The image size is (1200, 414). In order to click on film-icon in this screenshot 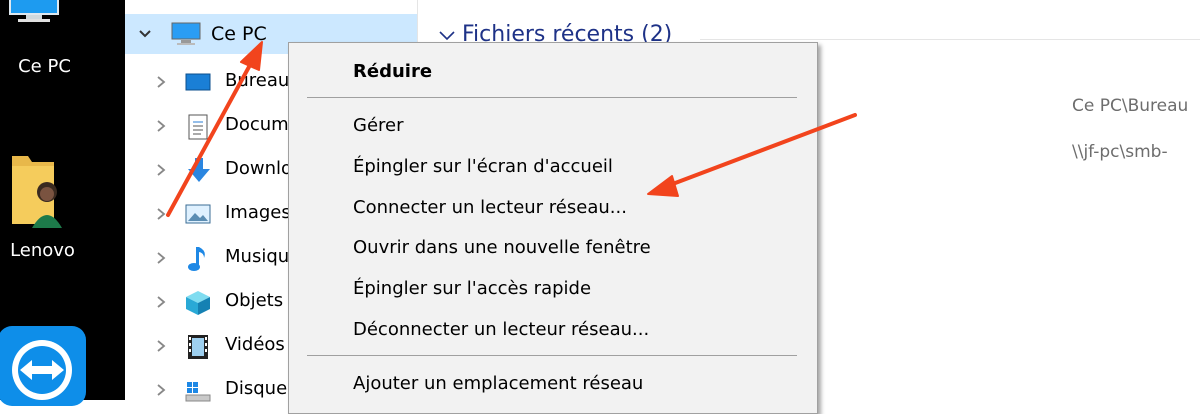, I will do `click(199, 346)`.